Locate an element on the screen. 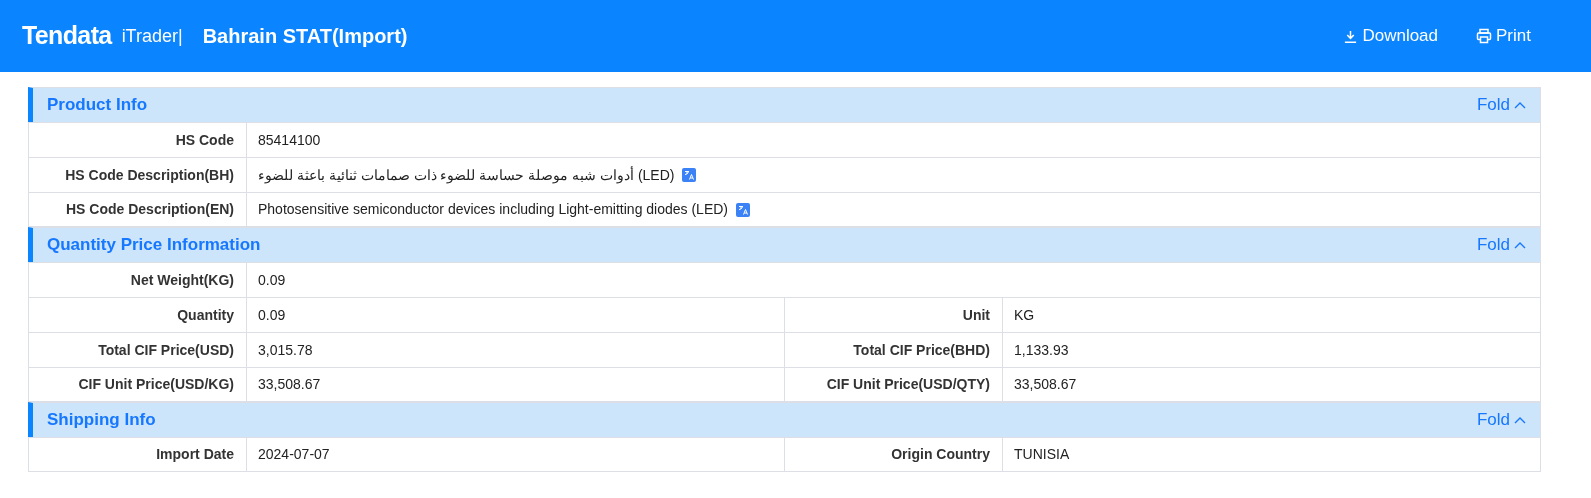 The width and height of the screenshot is (1591, 498). field-label: Import Date is located at coordinates (138, 454).